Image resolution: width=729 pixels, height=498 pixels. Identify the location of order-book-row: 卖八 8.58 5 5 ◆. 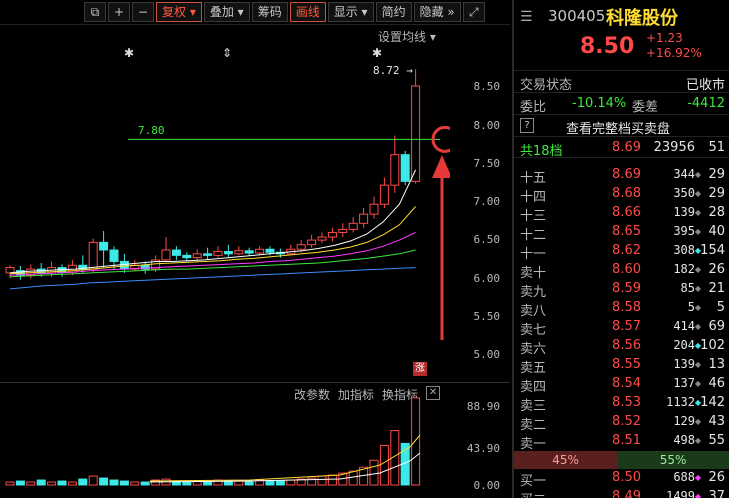
(621, 309).